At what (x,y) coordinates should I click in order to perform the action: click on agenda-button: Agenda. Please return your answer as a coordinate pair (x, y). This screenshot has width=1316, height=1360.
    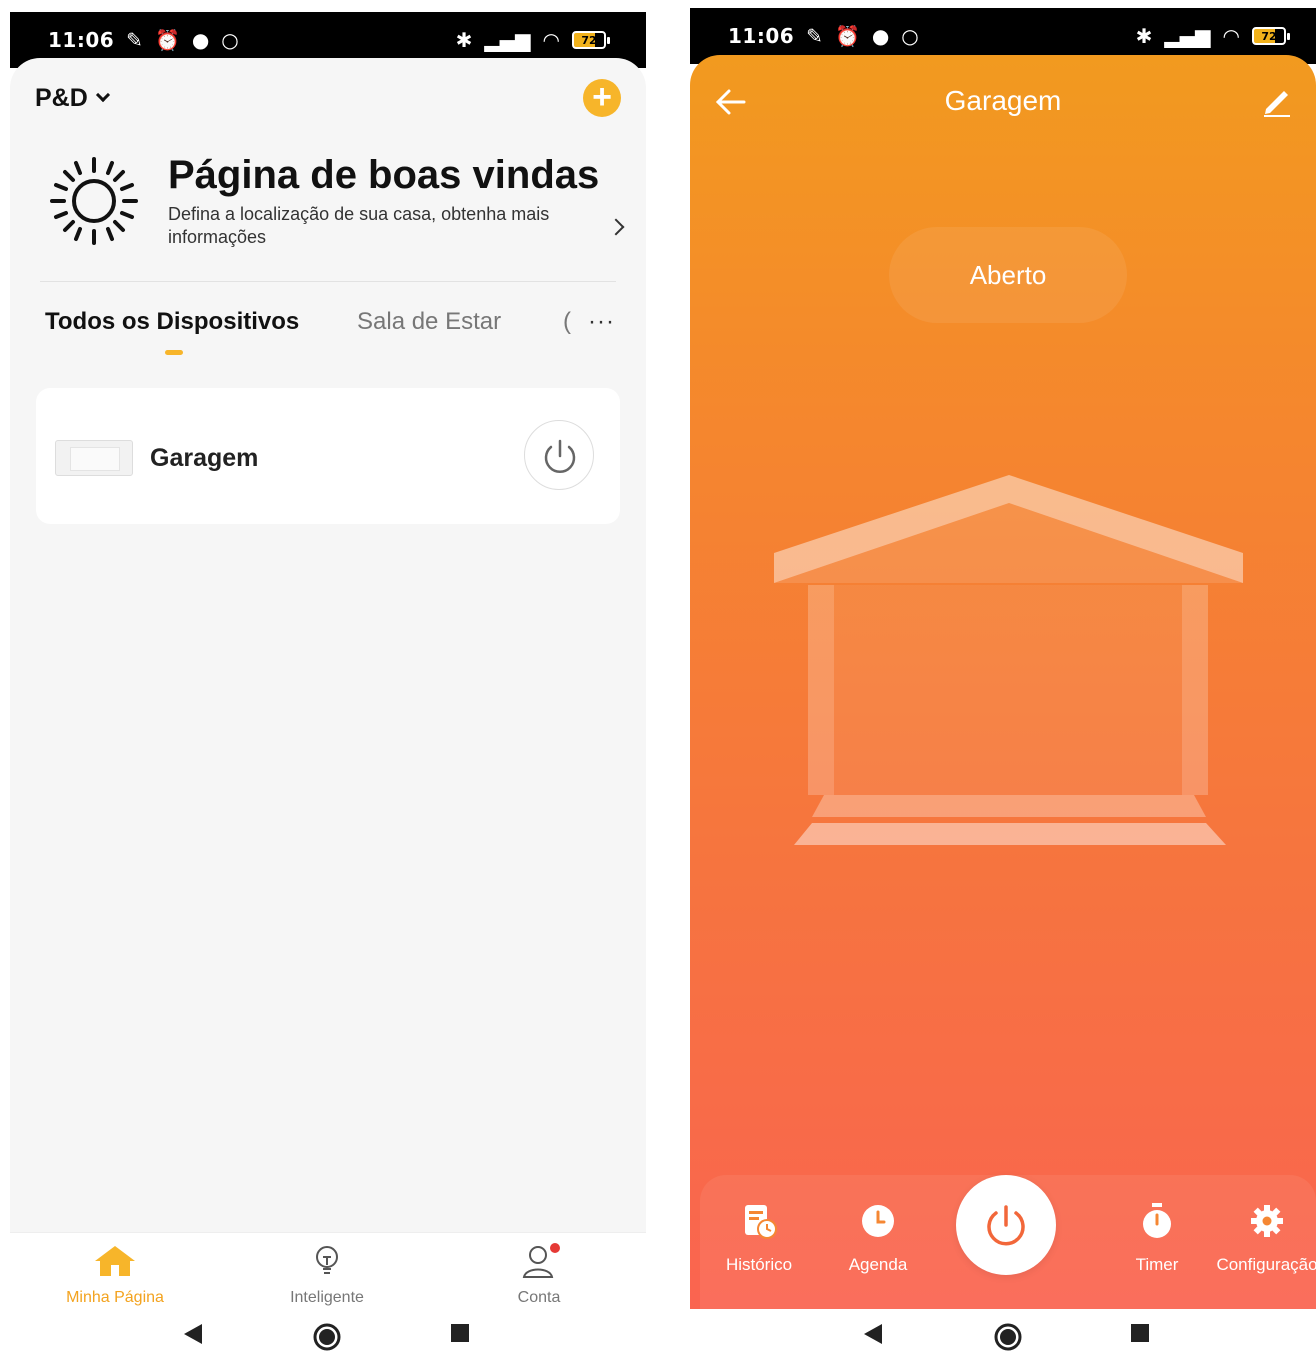
    Looking at the image, I should click on (878, 1238).